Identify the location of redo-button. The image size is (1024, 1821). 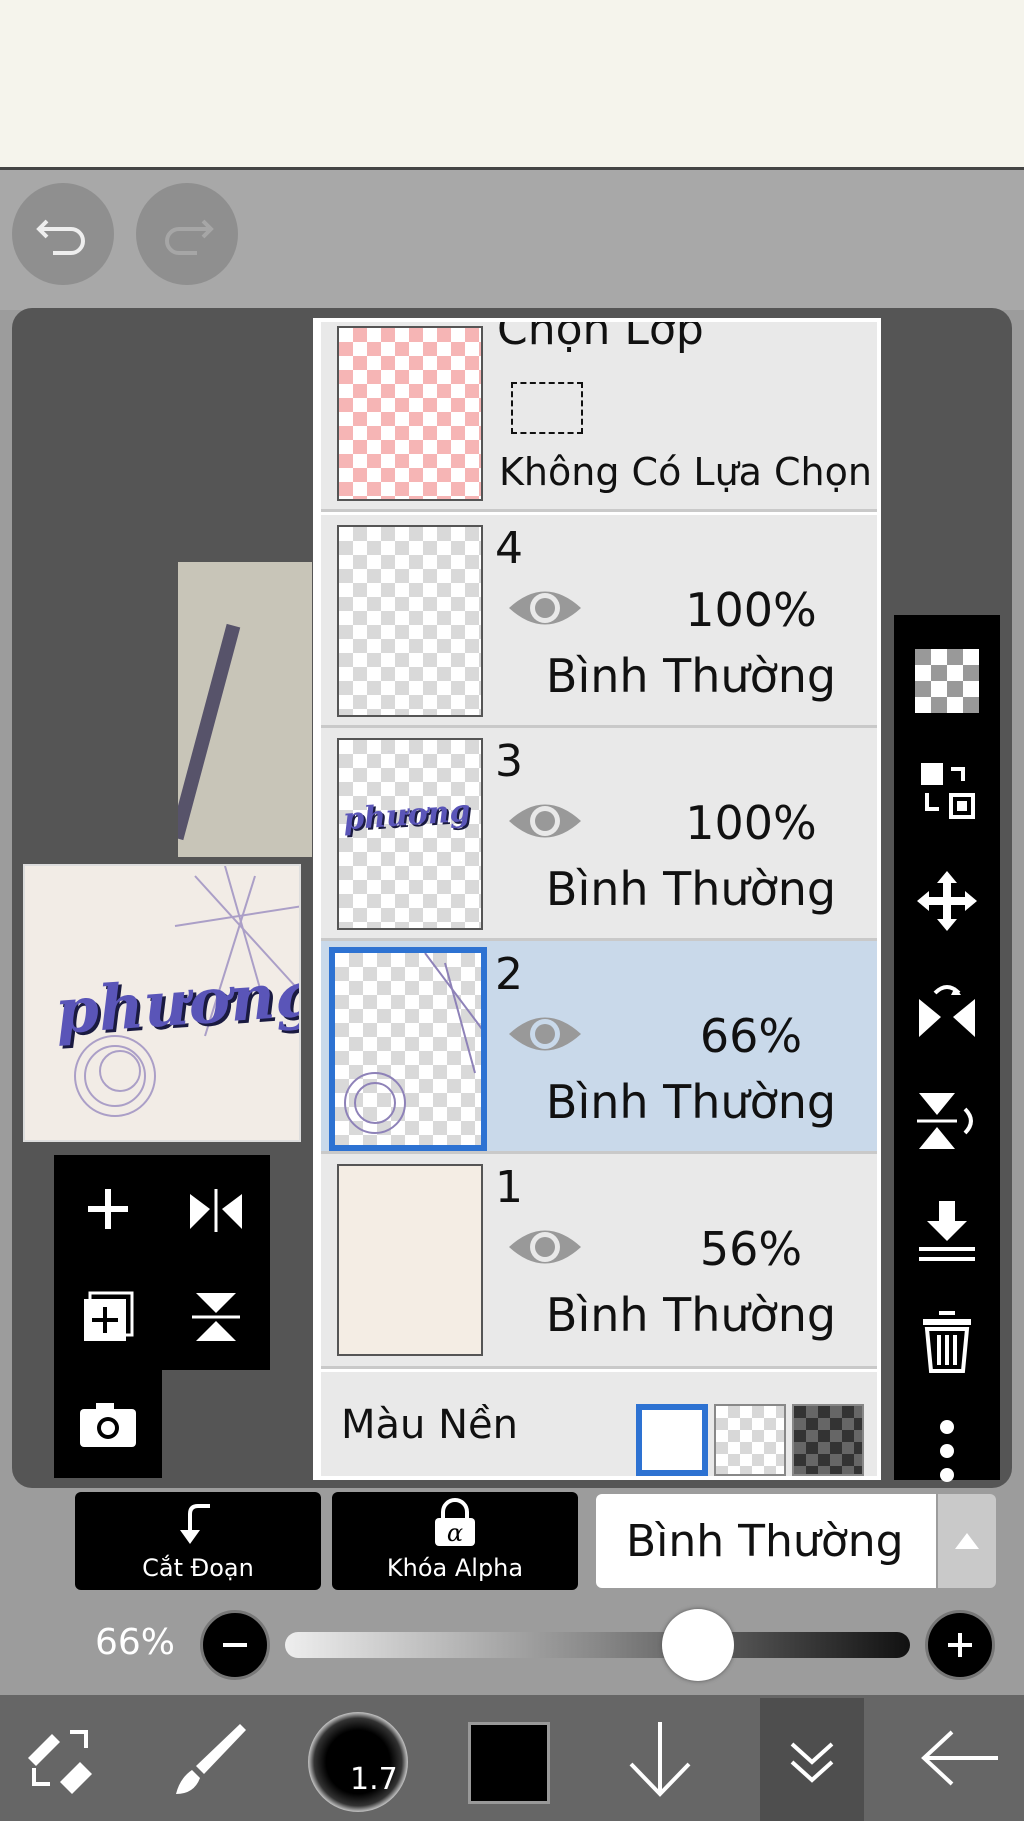
(187, 234).